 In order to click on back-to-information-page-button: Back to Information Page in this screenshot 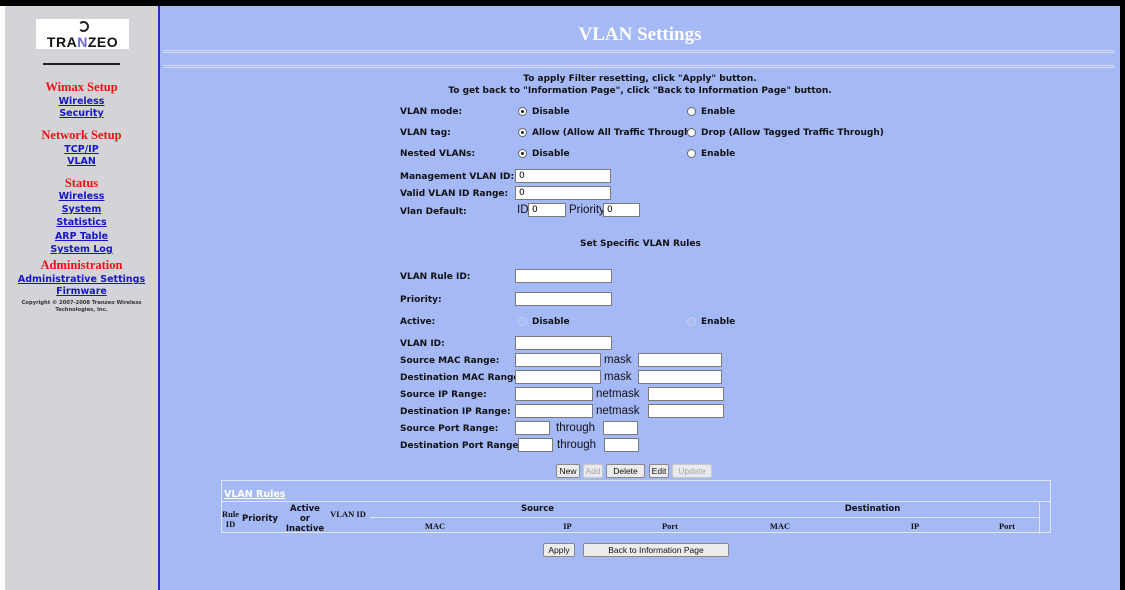, I will do `click(656, 550)`.